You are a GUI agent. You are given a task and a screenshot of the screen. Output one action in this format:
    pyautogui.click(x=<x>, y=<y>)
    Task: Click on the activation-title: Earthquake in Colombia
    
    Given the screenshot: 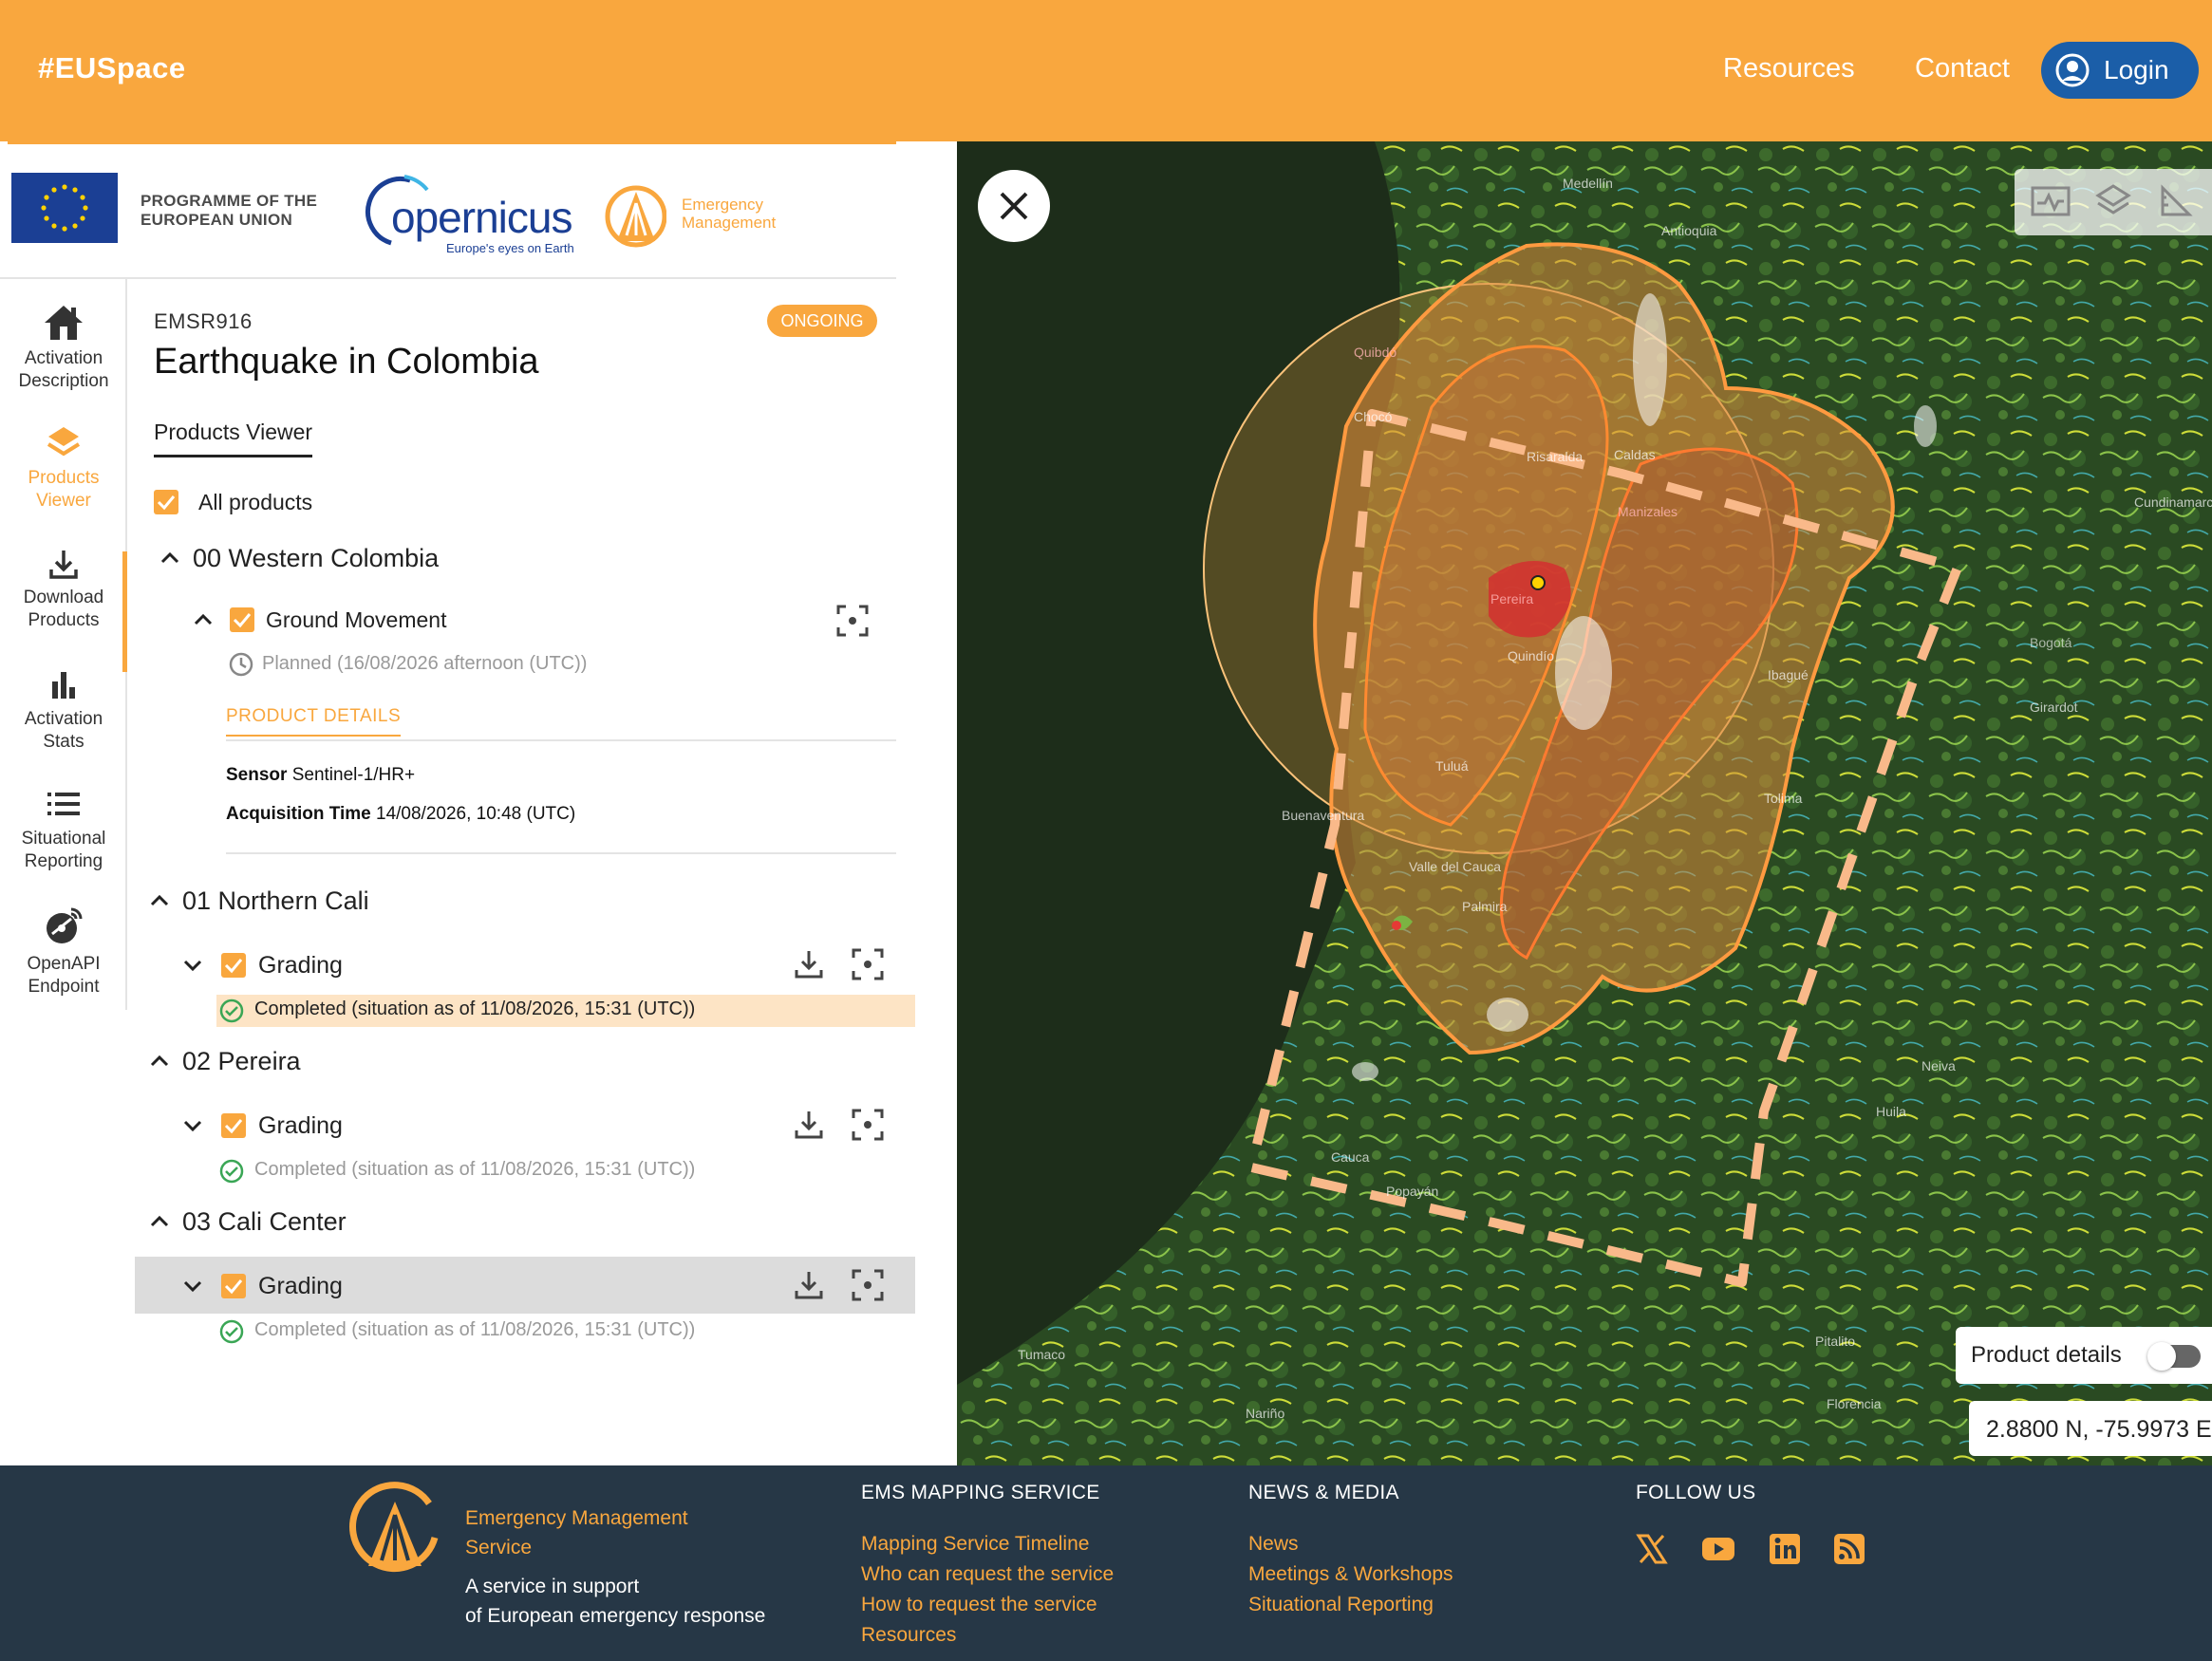 What is the action you would take?
    pyautogui.click(x=346, y=362)
    